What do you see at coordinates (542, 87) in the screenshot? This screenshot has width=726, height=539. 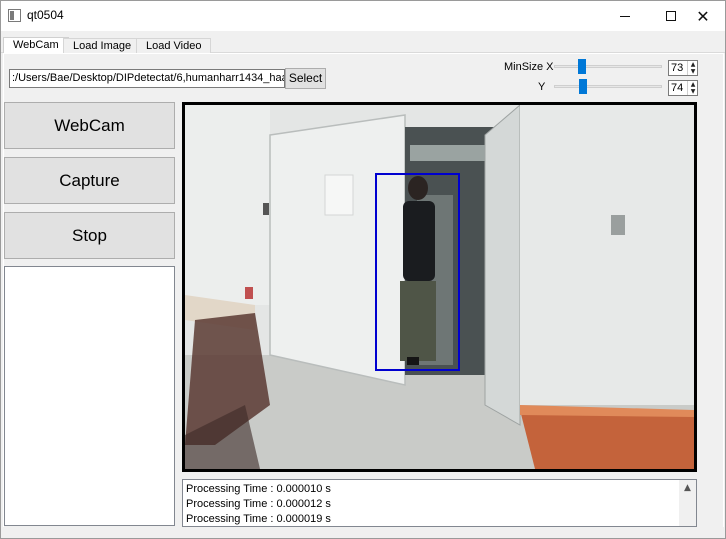 I see `minsize-y-label: Y` at bounding box center [542, 87].